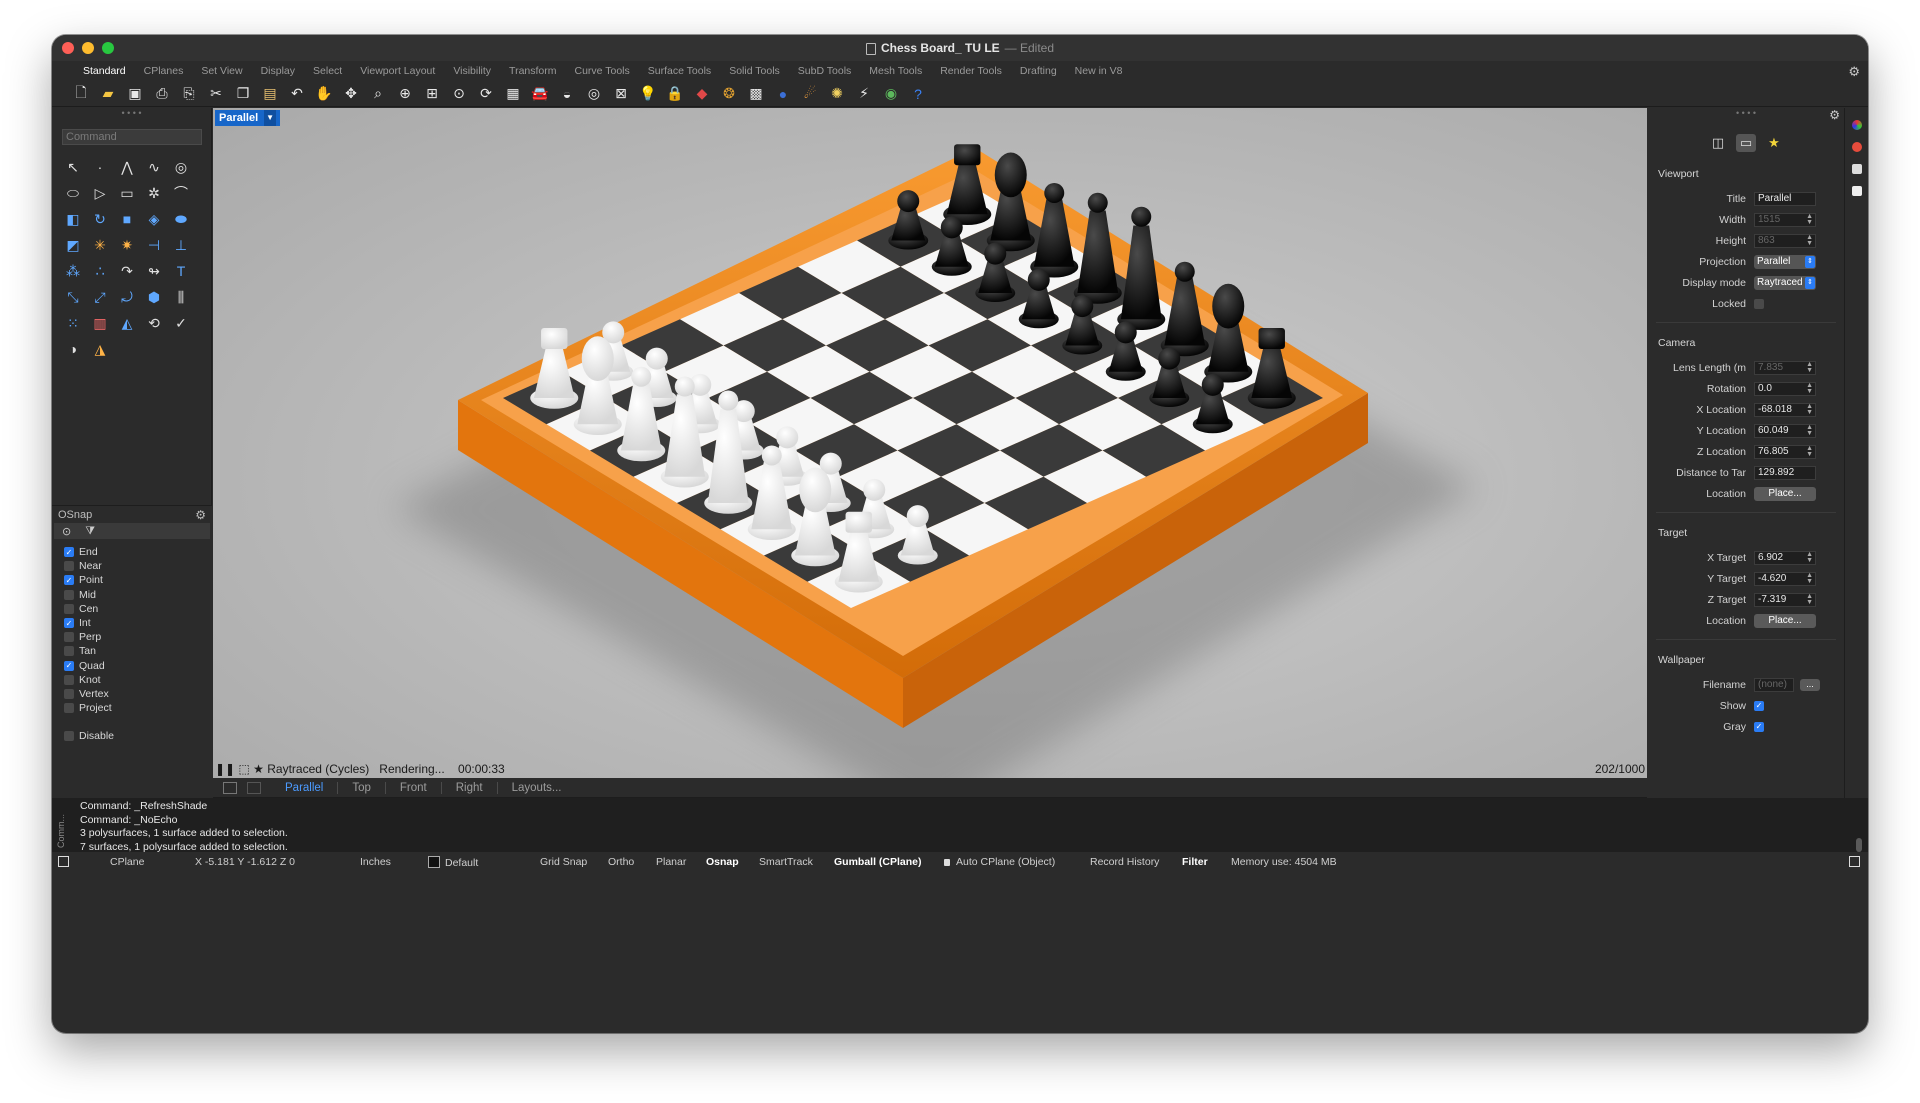  Describe the element at coordinates (1785, 282) in the screenshot. I see `display-mode-select: Raytraced ⇕` at that location.